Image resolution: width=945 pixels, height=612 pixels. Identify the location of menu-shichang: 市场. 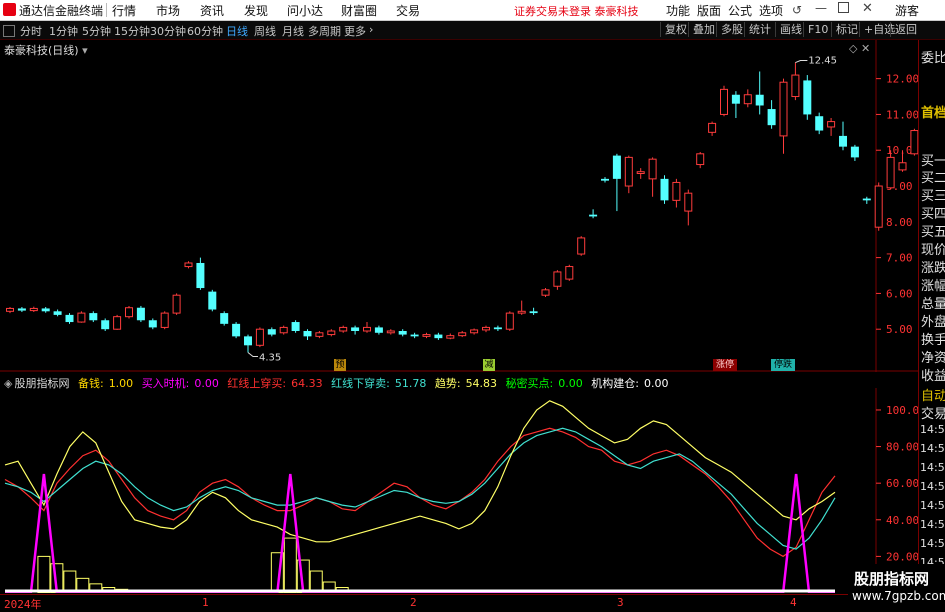
(168, 10).